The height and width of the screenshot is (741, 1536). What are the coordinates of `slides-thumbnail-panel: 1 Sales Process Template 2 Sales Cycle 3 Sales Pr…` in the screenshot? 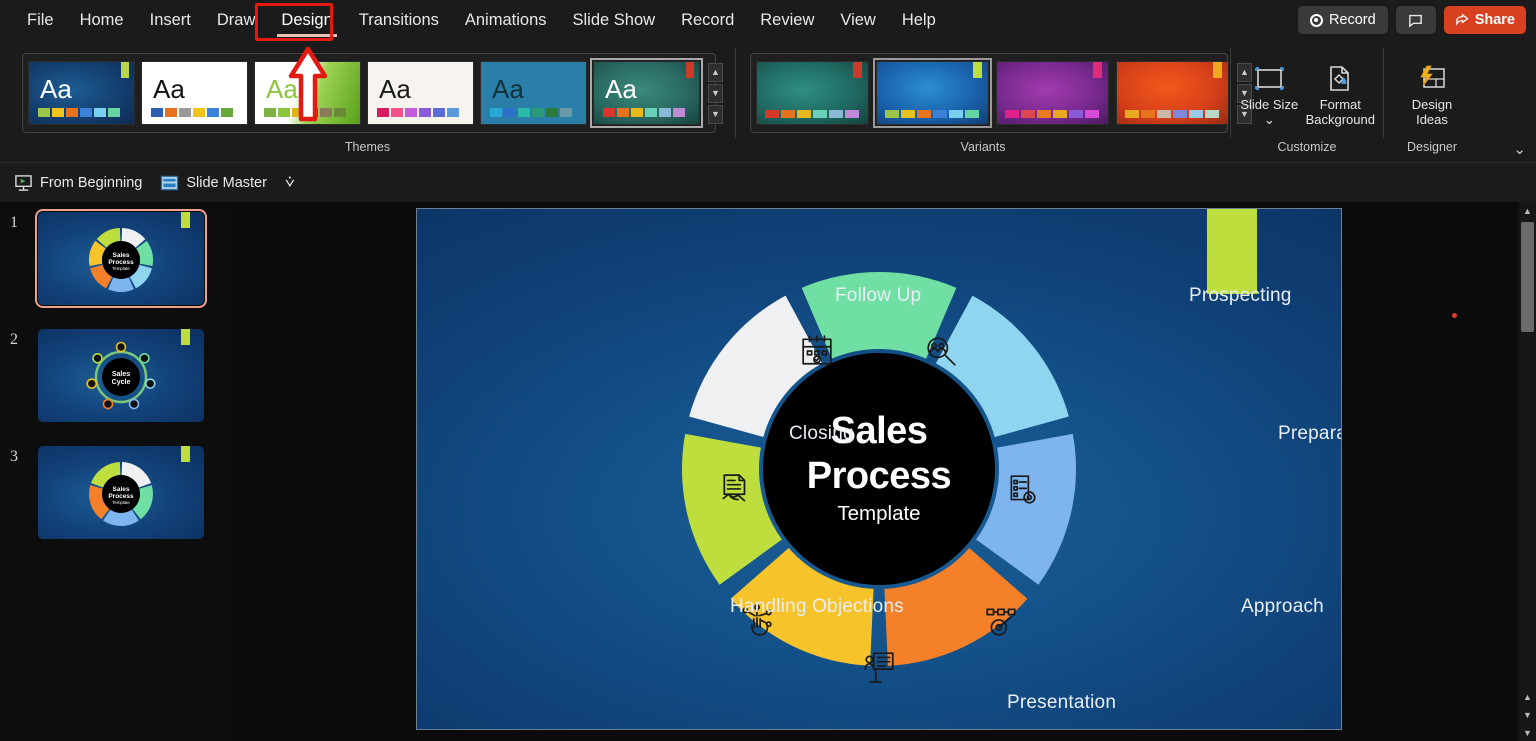 It's located at (115, 471).